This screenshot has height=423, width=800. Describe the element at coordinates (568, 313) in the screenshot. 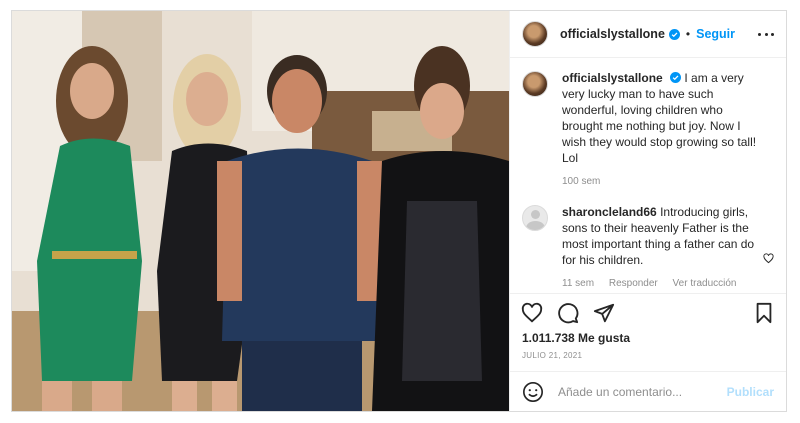

I see `comment-bubble-icon` at that location.